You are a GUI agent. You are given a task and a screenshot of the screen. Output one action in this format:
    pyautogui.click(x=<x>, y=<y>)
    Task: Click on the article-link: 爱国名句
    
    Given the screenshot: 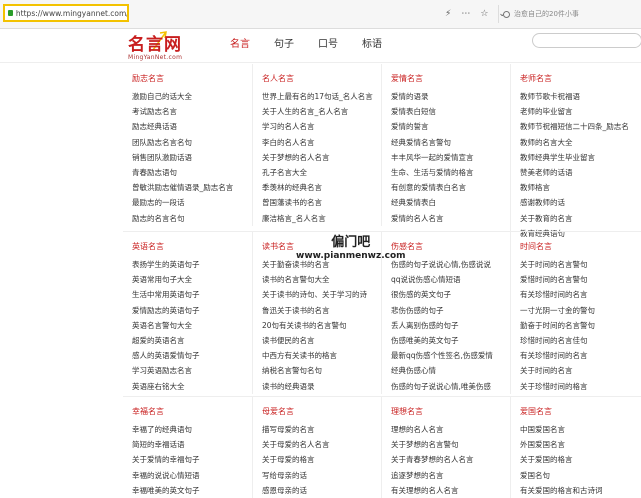 What is the action you would take?
    pyautogui.click(x=579, y=475)
    